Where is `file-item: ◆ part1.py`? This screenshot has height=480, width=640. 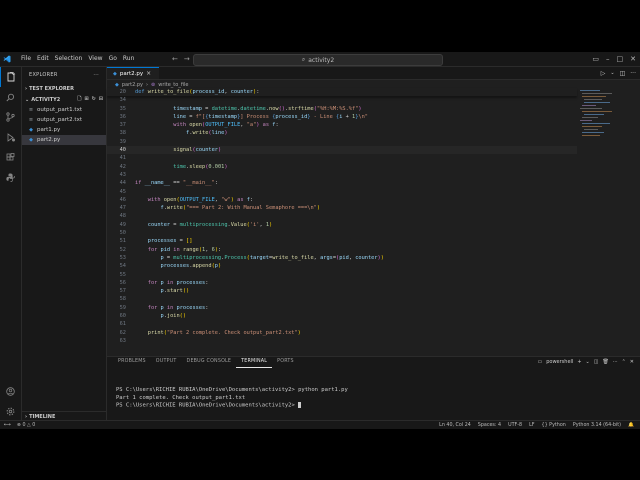
file-item: ◆ part1.py is located at coordinates (64, 130).